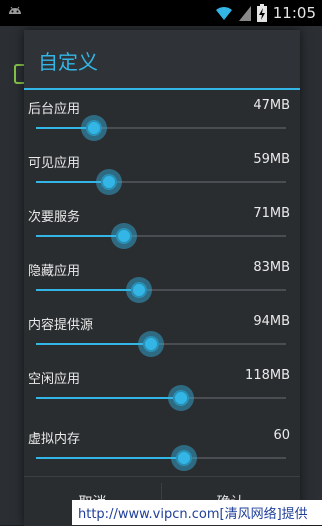 The height and width of the screenshot is (526, 322). What do you see at coordinates (271, 321) in the screenshot?
I see `slider-value: 94MB` at bounding box center [271, 321].